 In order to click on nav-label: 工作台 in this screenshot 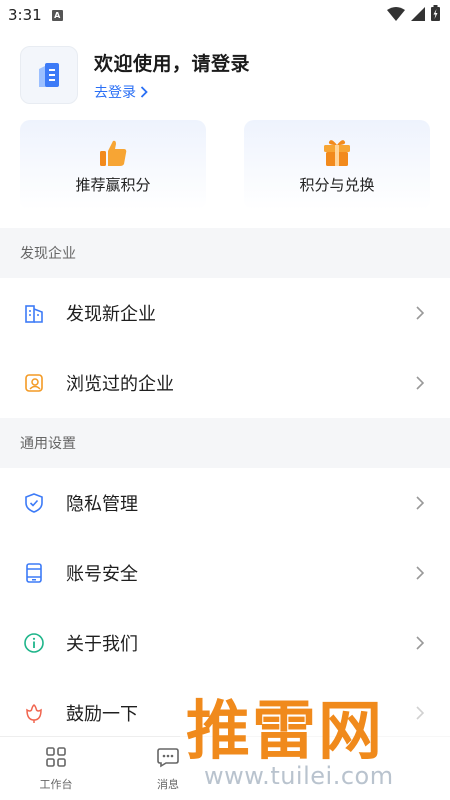, I will do `click(56, 784)`.